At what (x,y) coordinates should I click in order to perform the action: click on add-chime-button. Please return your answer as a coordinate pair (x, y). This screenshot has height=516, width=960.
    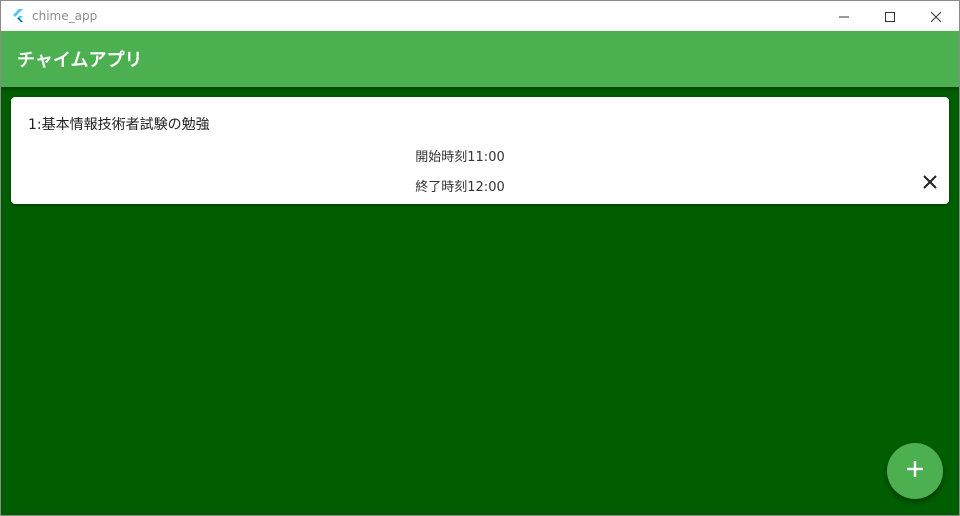
    Looking at the image, I should click on (915, 471).